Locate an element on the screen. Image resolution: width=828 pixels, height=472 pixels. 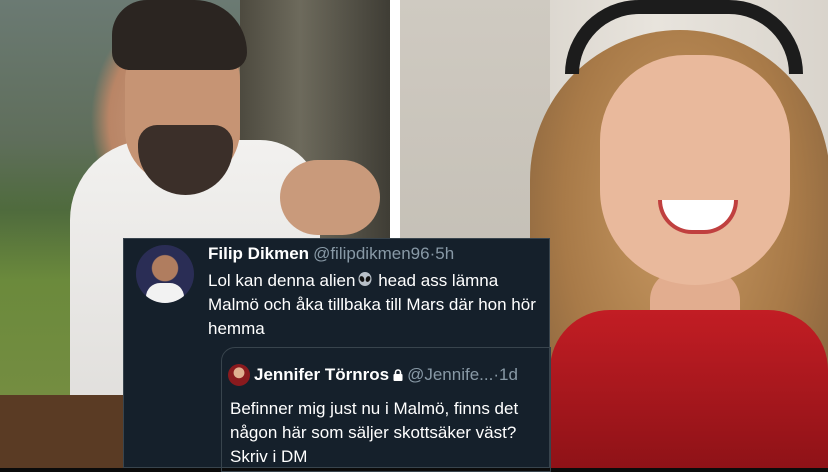
quoted-tweet-header: Jennifer Törnros @Jennife...·1d is located at coordinates (386, 375).